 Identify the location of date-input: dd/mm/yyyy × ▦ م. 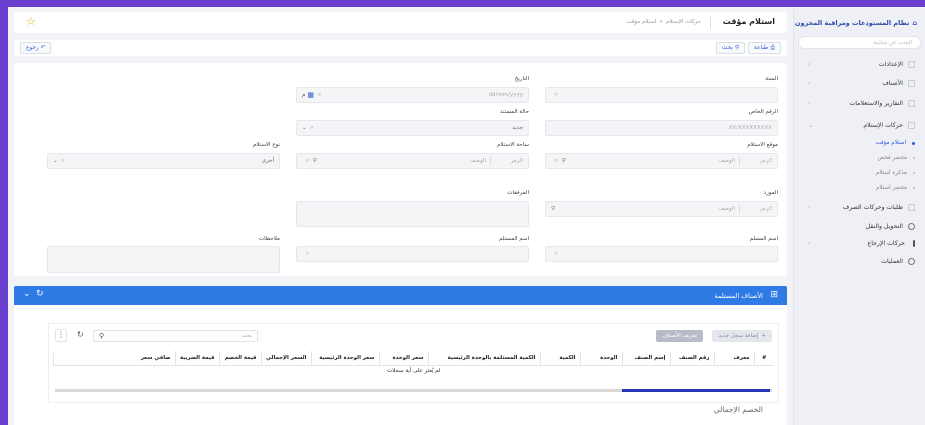
(412, 95).